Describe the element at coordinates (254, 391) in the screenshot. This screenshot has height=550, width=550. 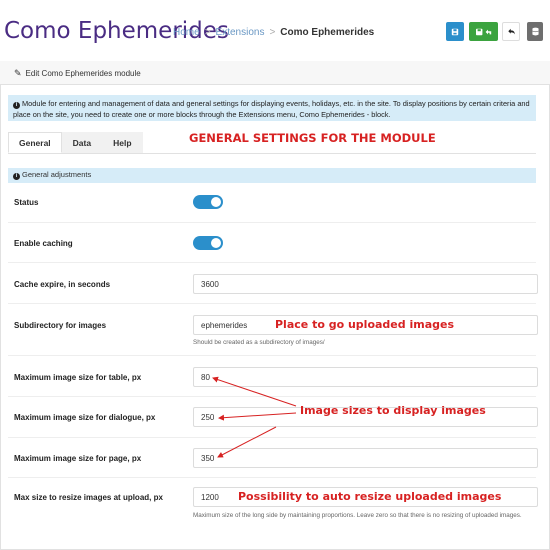
I see `arrow-to-table-size` at that location.